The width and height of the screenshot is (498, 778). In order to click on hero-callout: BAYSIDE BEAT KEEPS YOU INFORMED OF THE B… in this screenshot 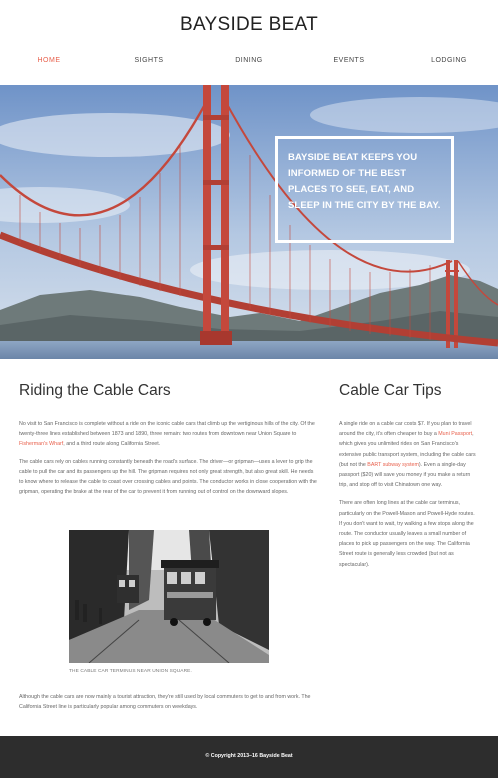, I will do `click(364, 189)`.